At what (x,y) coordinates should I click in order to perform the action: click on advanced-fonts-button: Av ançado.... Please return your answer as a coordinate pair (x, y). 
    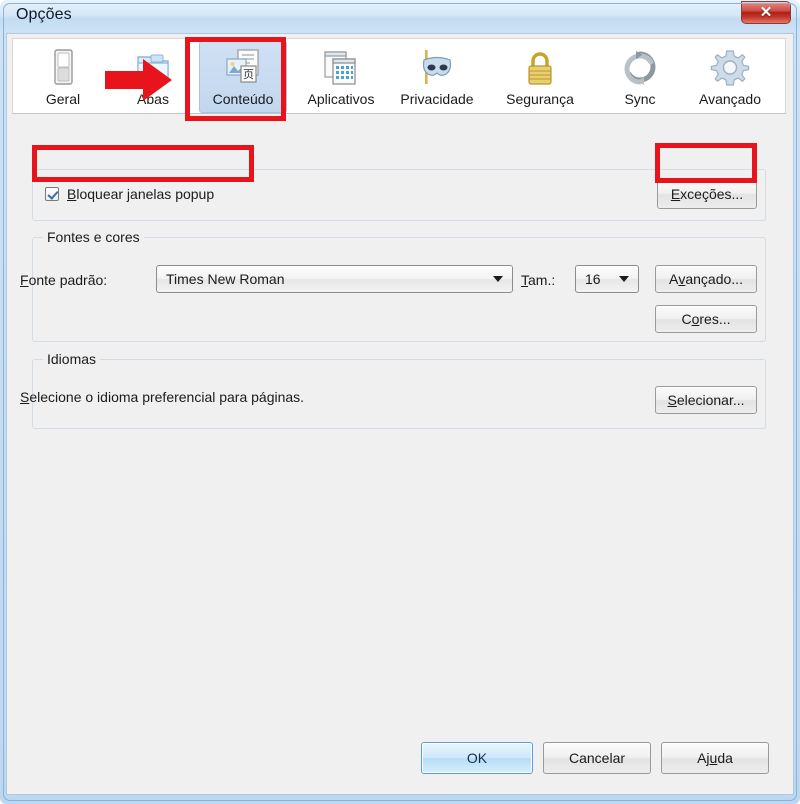
    Looking at the image, I should click on (706, 279).